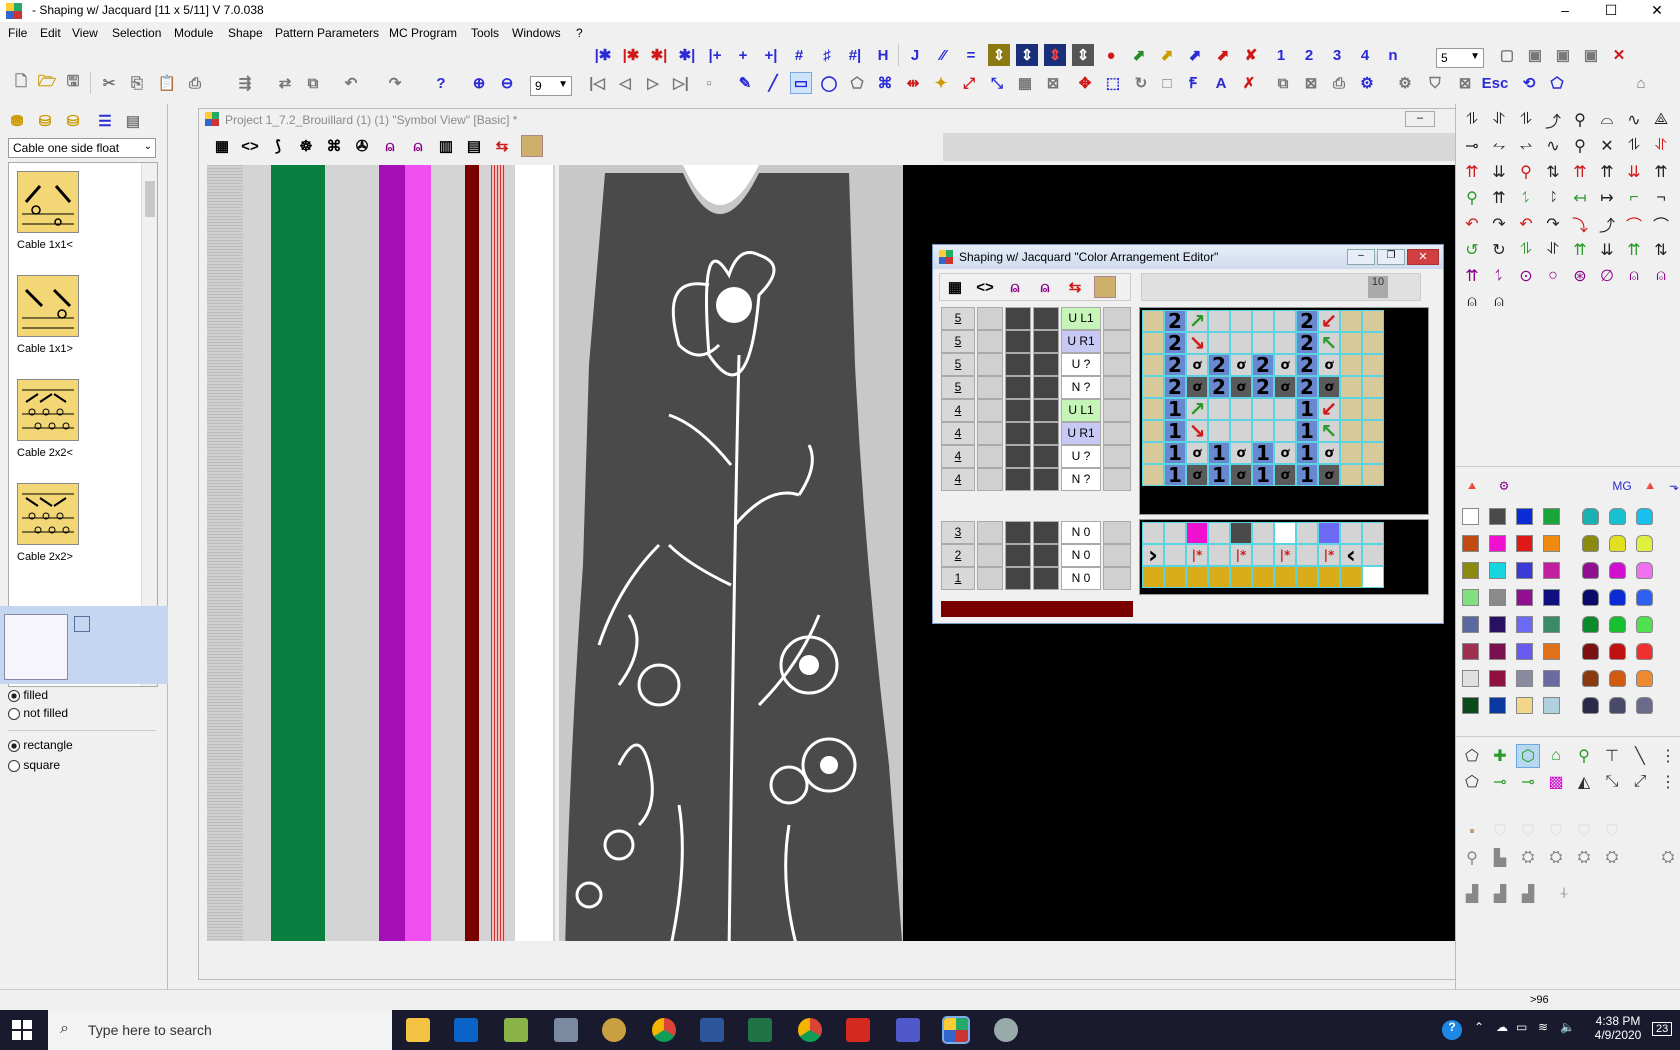 Image resolution: width=1680 pixels, height=1050 pixels. Describe the element at coordinates (1472, 756) in the screenshot. I see `shape-tool-icon: ⬠` at that location.